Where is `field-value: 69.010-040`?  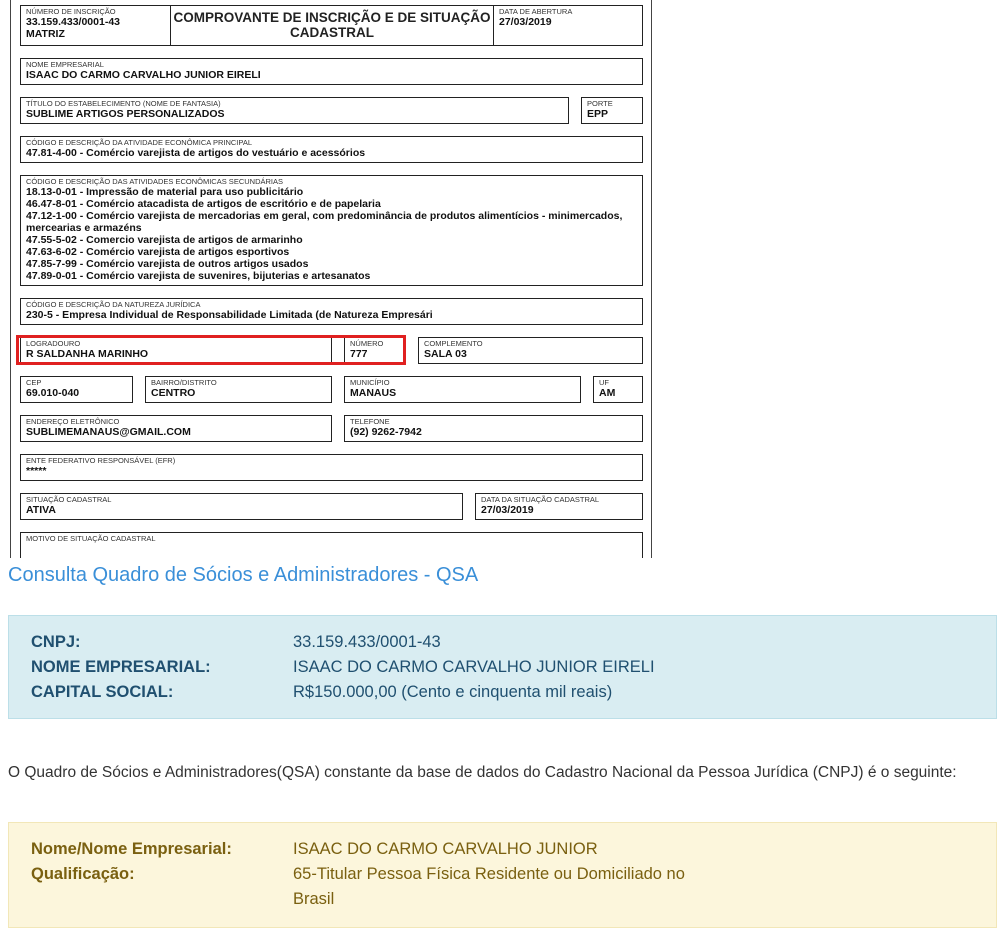
field-value: 69.010-040 is located at coordinates (53, 393).